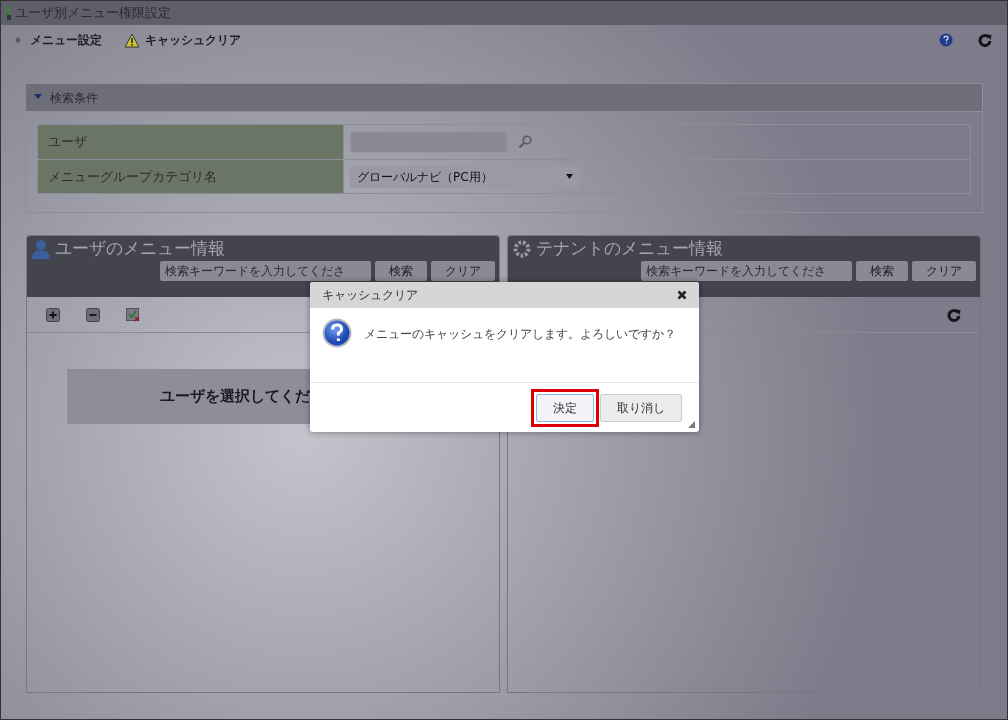  What do you see at coordinates (525, 142) in the screenshot?
I see `search-icon` at bounding box center [525, 142].